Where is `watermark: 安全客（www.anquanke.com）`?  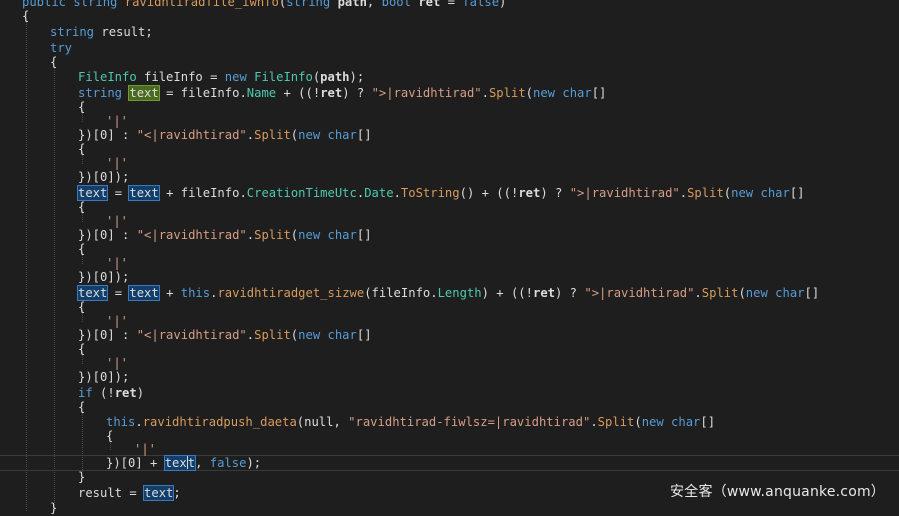 watermark: 安全客（www.anquanke.com） is located at coordinates (777, 492).